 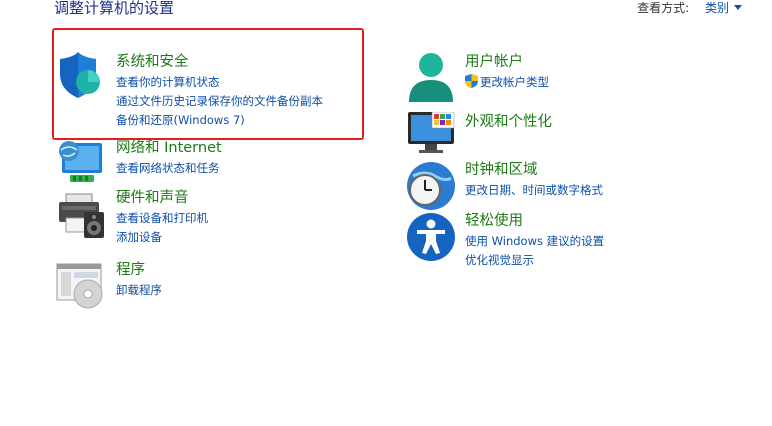 I want to click on page-heading: 调整计算机的设置, so click(x=114, y=8).